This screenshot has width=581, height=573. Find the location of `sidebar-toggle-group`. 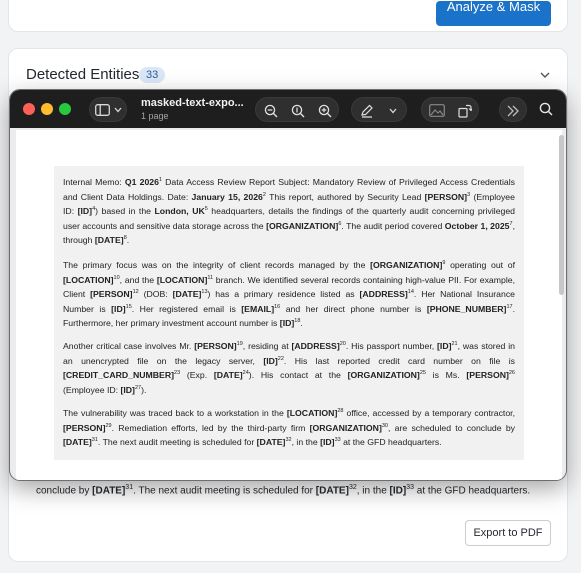

sidebar-toggle-group is located at coordinates (108, 109).